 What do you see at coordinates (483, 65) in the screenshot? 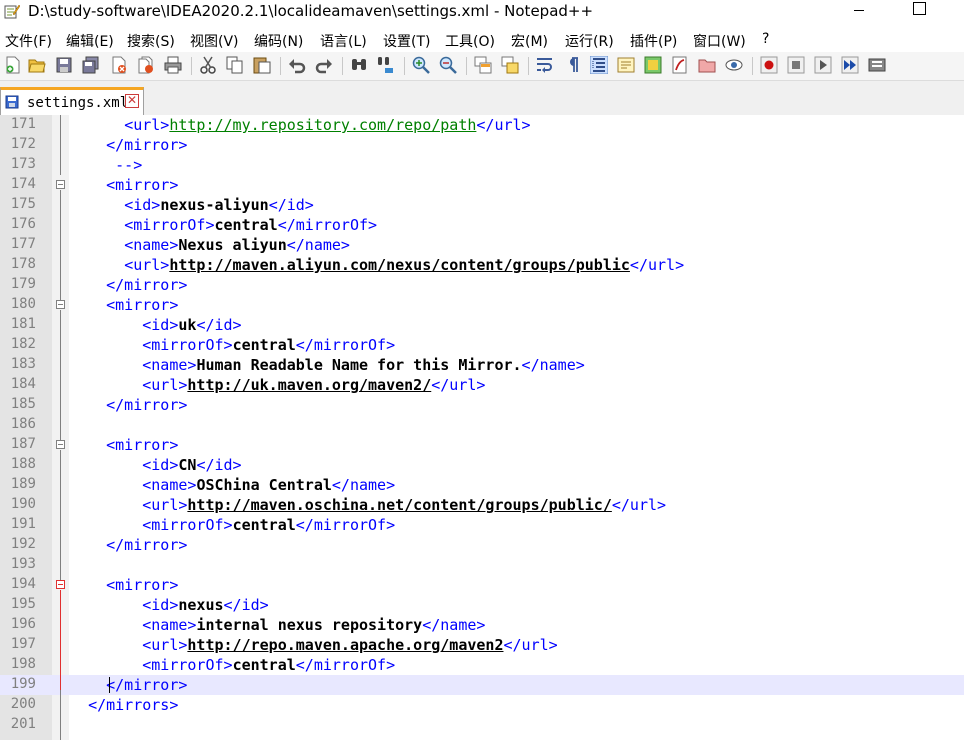
I see `sync-vertical-icon` at bounding box center [483, 65].